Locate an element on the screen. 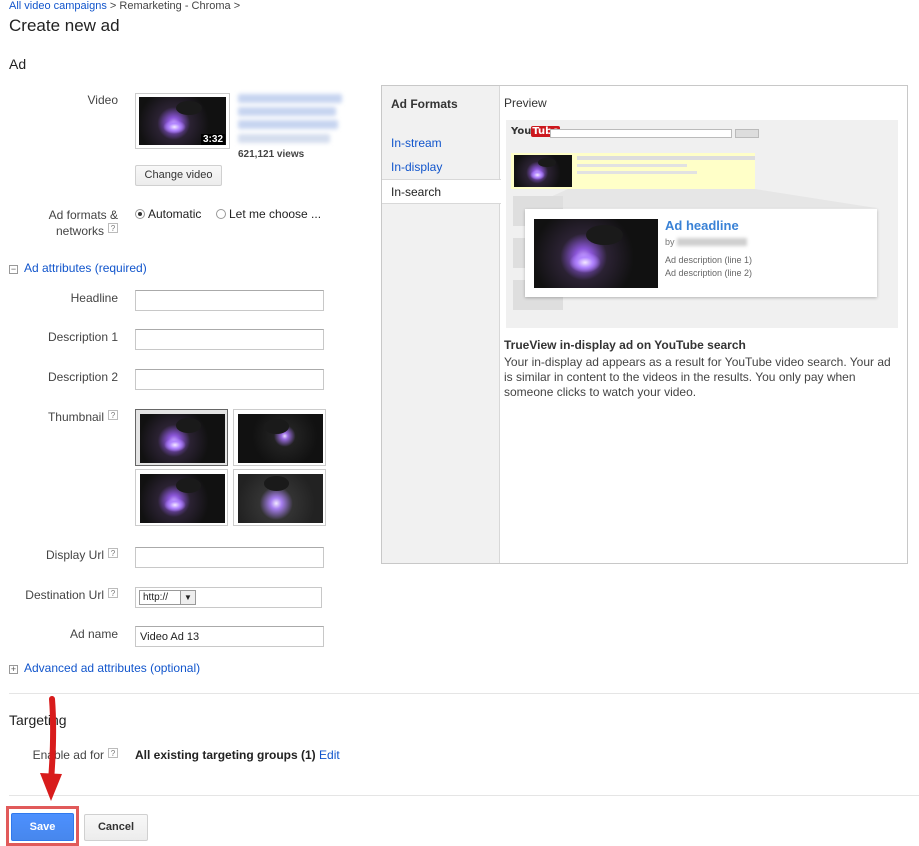  breadcrumb-campaigns-link: All video campaigns is located at coordinates (58, 6).